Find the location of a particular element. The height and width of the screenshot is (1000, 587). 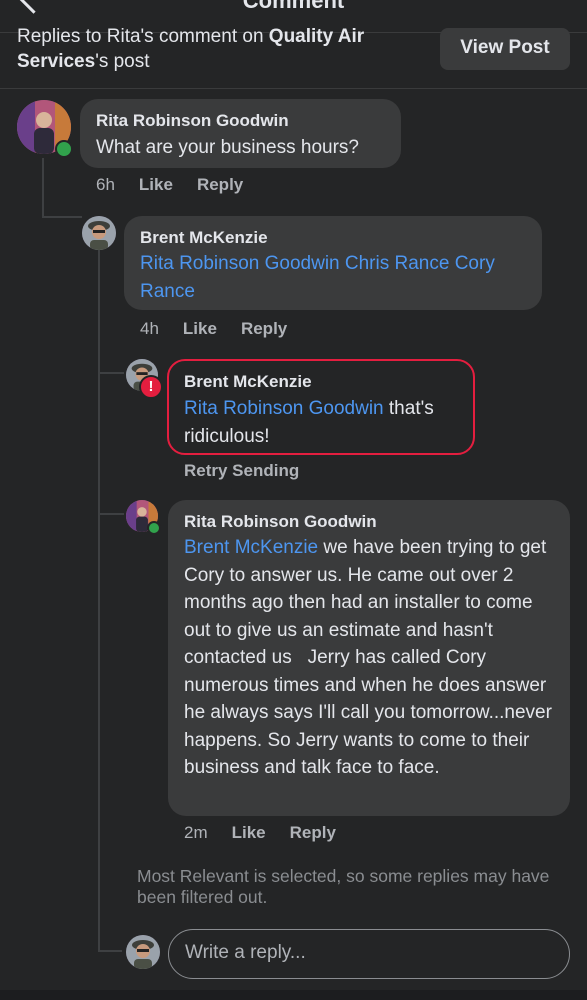

page-title: Comment is located at coordinates (293, 6).